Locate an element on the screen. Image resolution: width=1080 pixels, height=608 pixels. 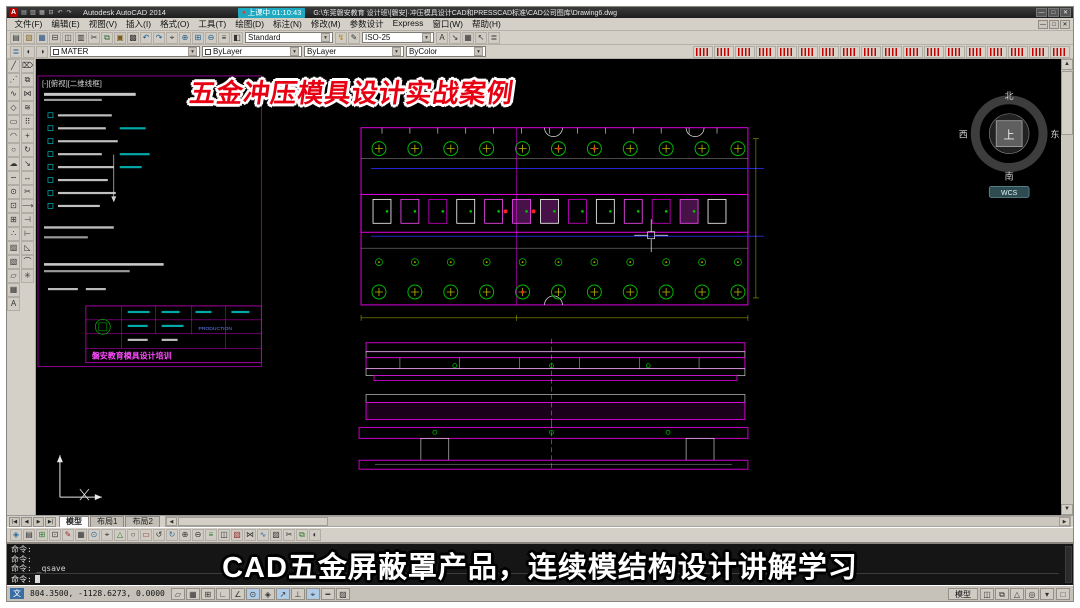
menu-view: 视图(V) is located at coordinates (102, 24).